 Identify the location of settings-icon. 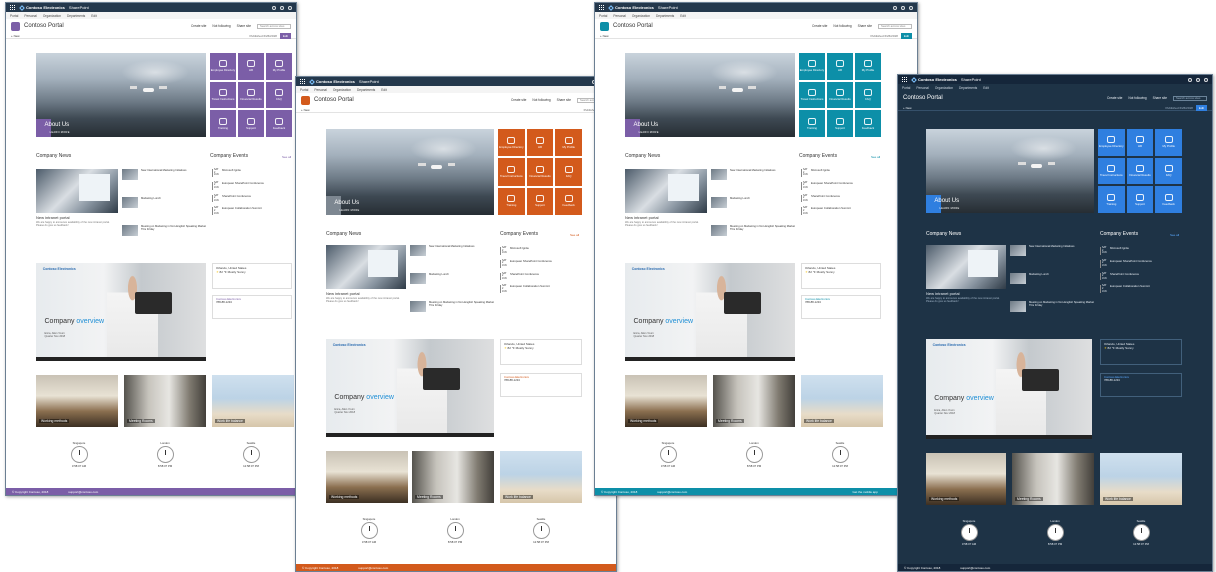
(1198, 79).